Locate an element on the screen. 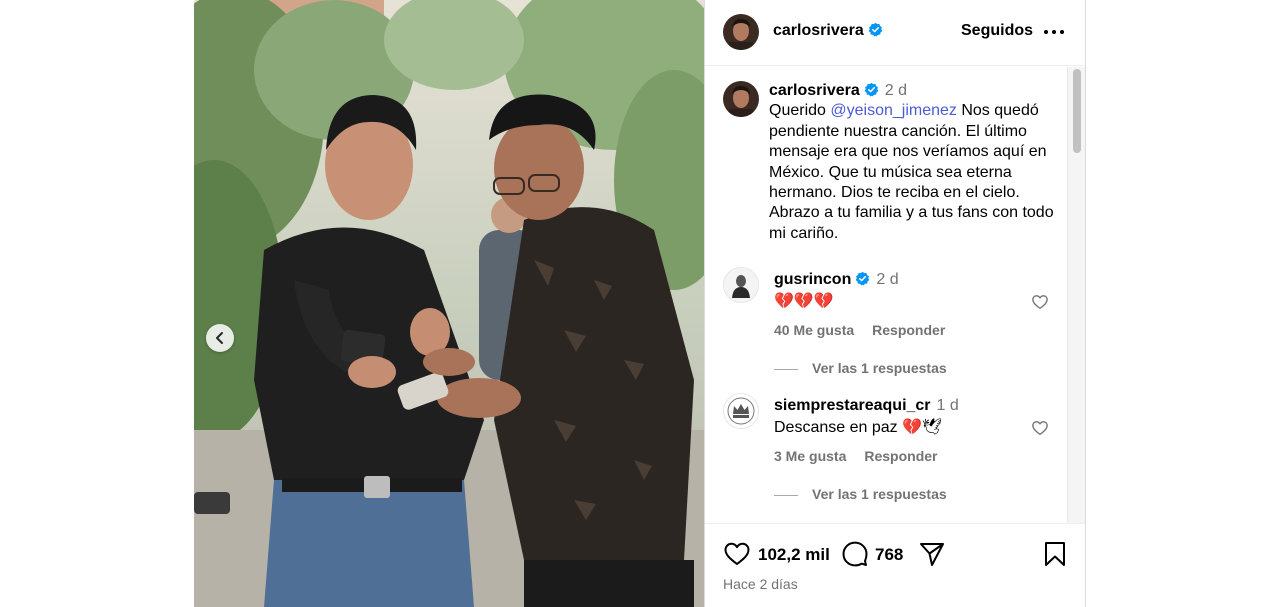  previous-photo-button is located at coordinates (220, 338).